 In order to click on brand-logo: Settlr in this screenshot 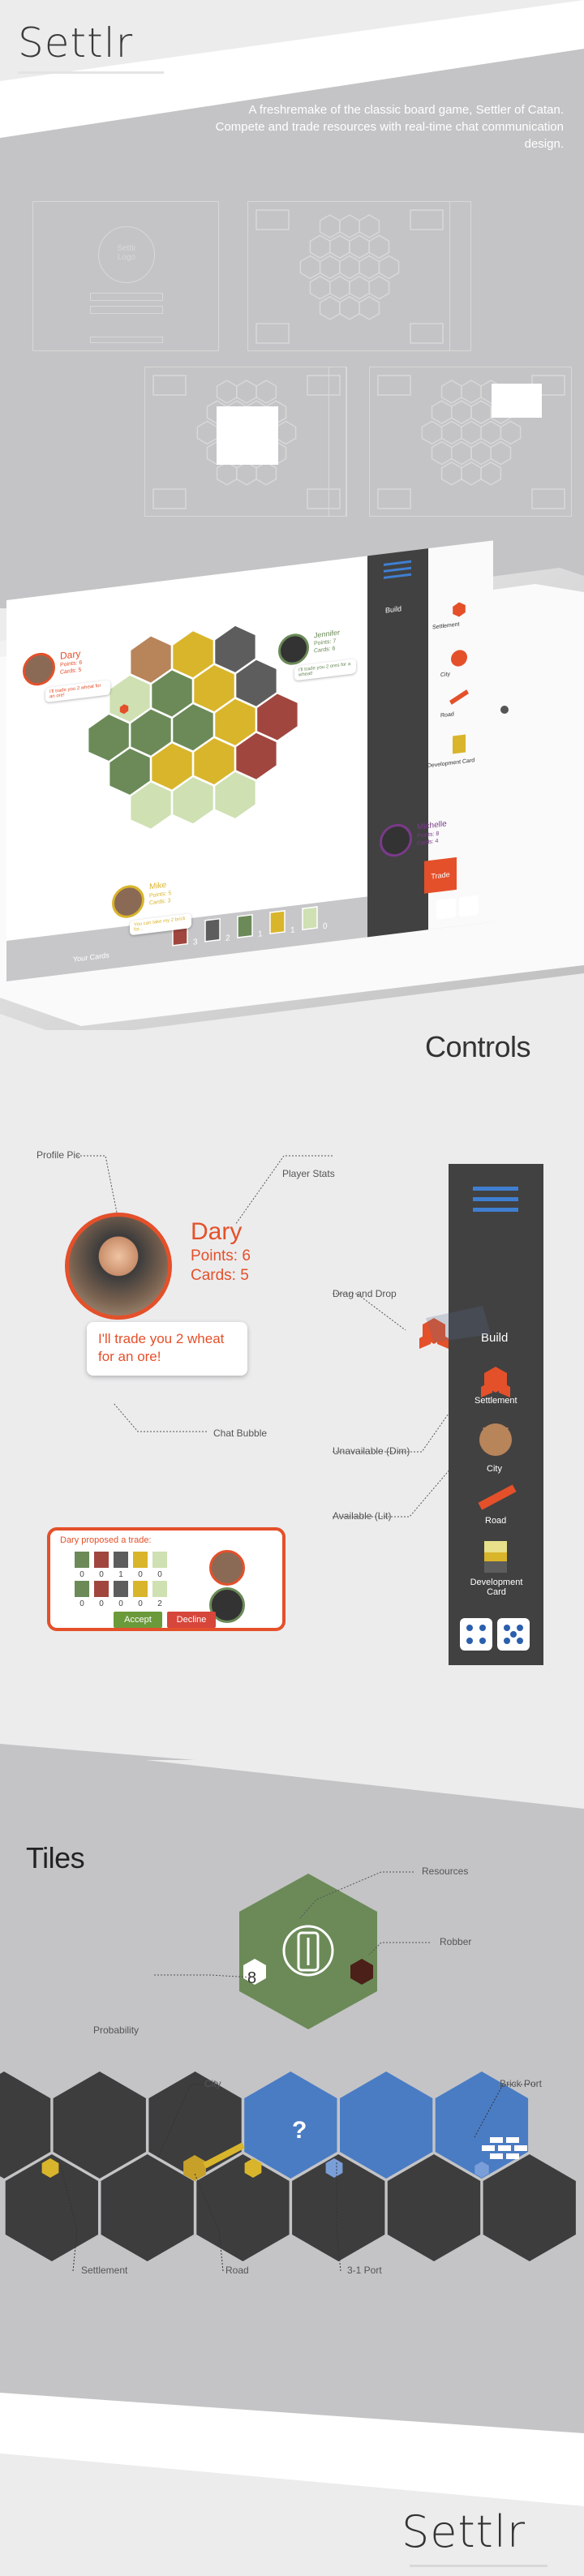, I will do `click(76, 43)`.